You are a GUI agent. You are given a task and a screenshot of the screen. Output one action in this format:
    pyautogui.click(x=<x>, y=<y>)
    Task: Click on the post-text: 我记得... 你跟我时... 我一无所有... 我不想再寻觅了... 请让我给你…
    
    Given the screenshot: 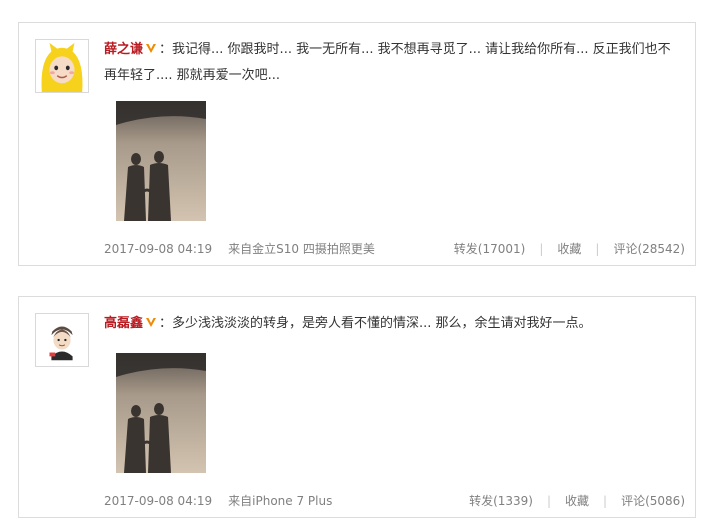 What is the action you would take?
    pyautogui.click(x=387, y=62)
    